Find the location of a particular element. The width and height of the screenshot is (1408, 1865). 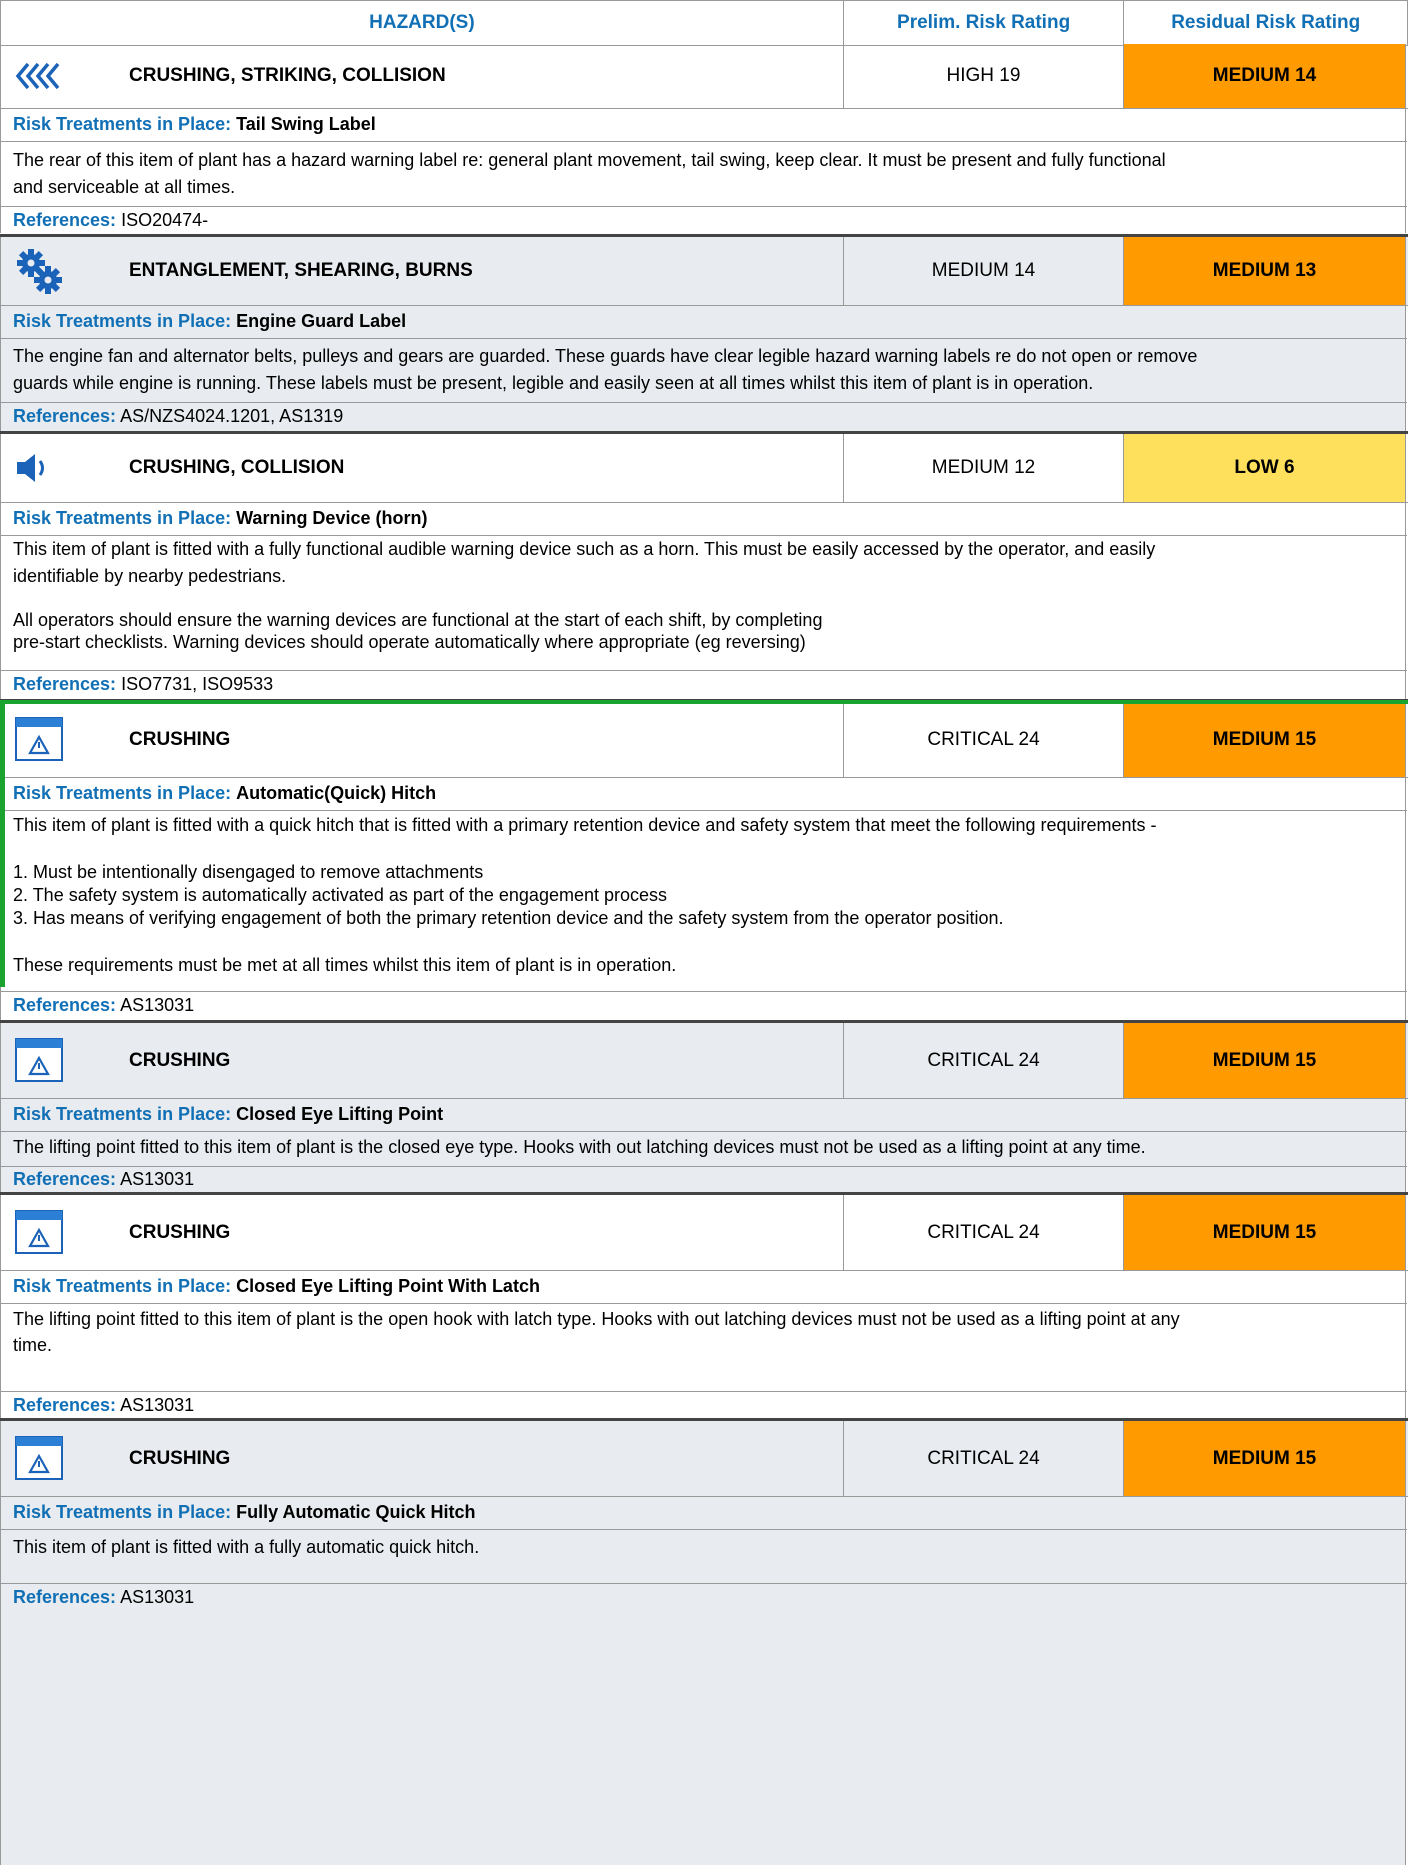

prelim-rating: MEDIUM 12 is located at coordinates (983, 468).